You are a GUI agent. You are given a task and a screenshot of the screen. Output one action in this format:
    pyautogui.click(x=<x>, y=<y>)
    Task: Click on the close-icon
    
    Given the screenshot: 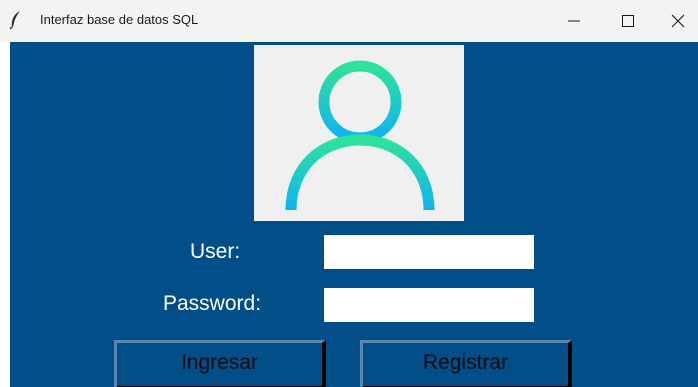 What is the action you would take?
    pyautogui.click(x=678, y=21)
    